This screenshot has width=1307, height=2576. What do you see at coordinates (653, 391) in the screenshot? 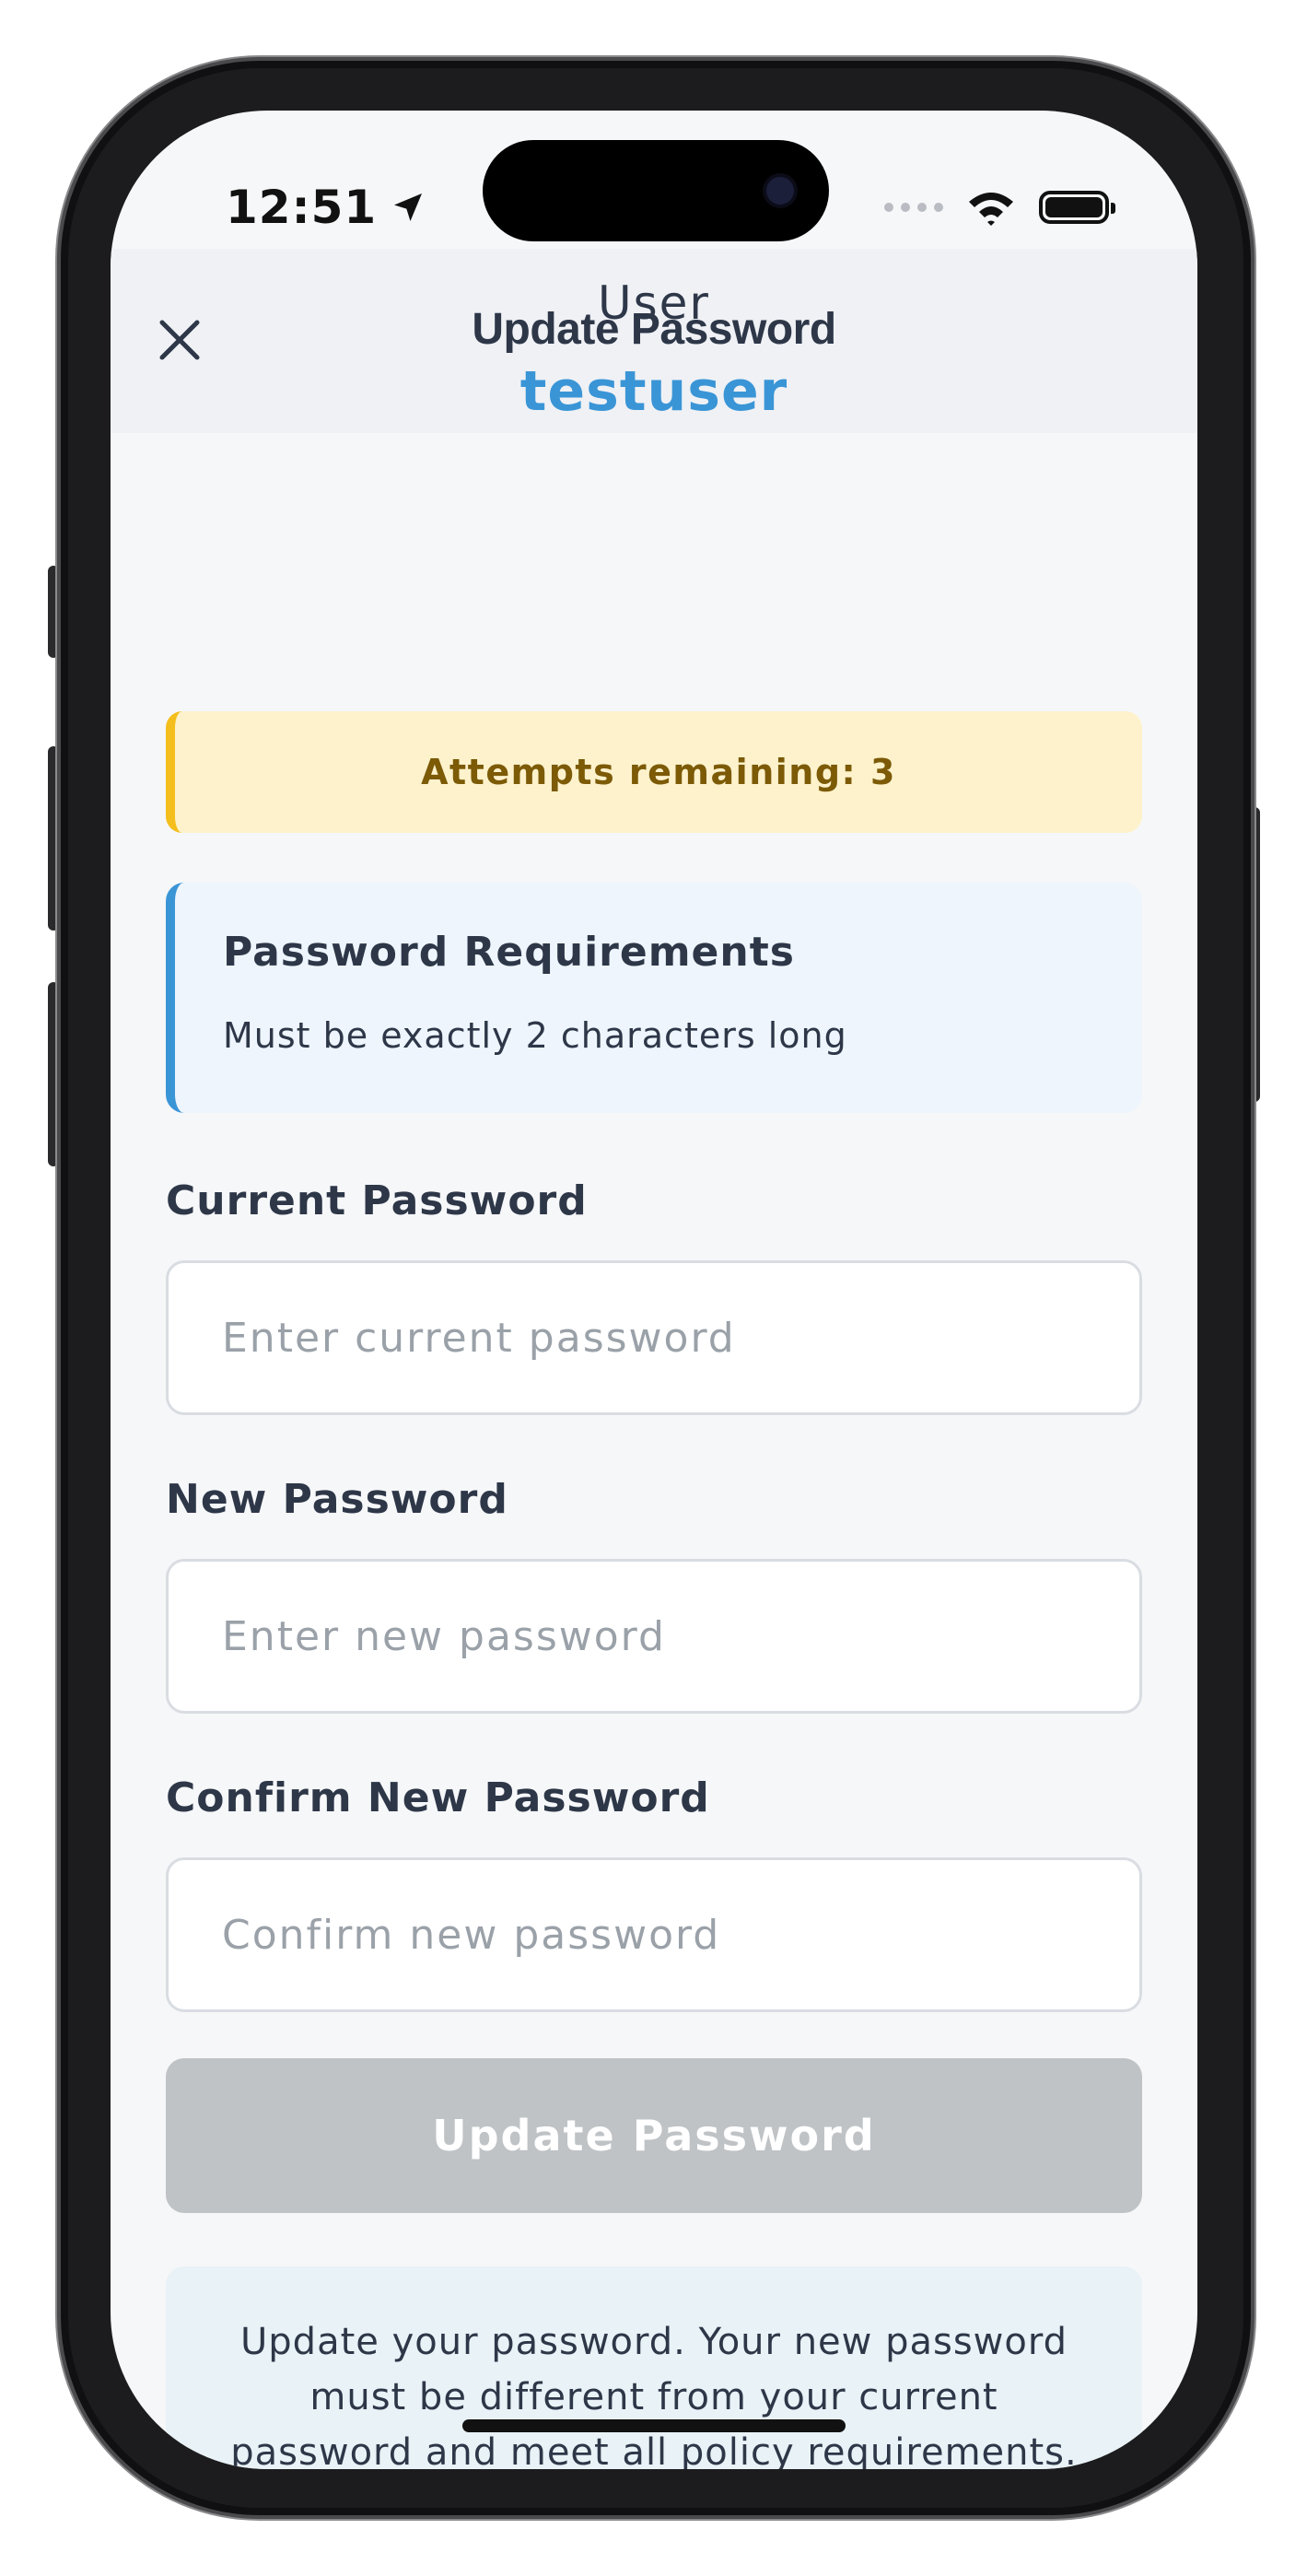
I see `username: testuser` at bounding box center [653, 391].